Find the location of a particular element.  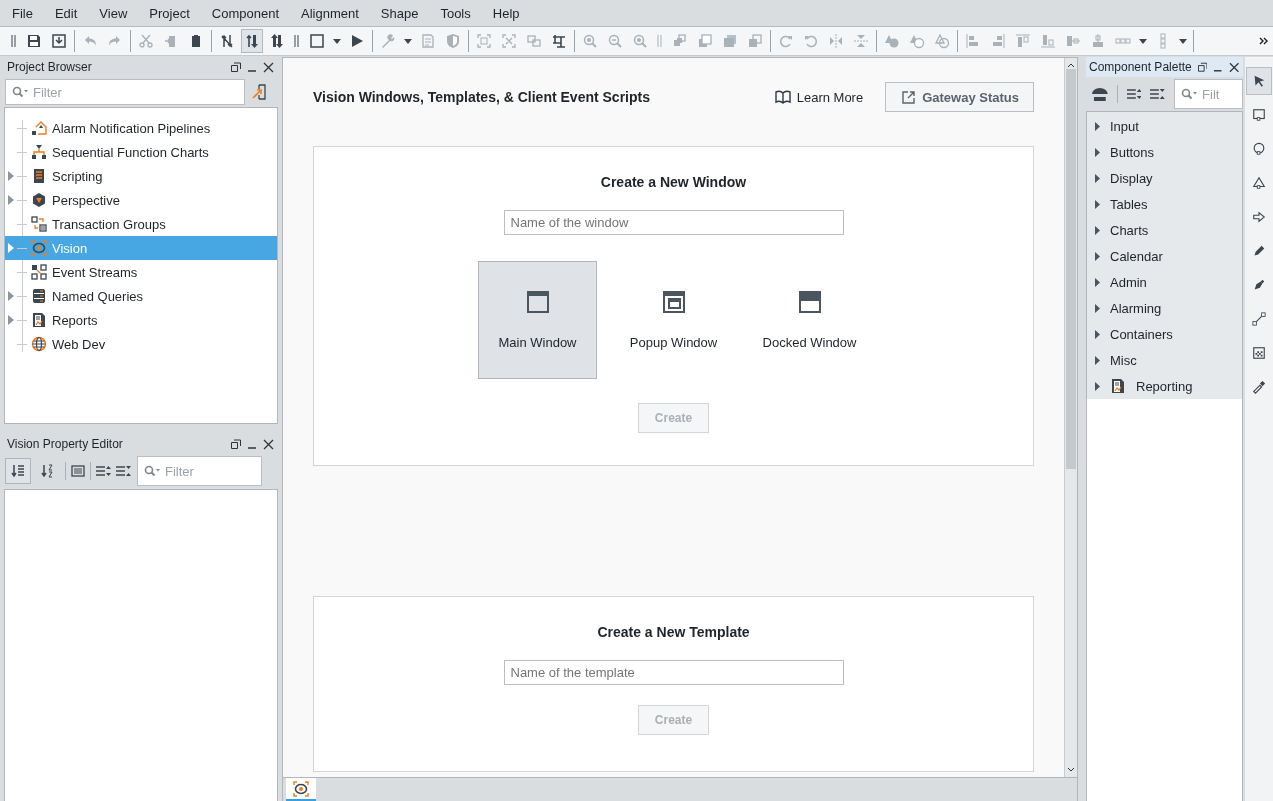

tree-item: Event Streams is located at coordinates (141, 272).